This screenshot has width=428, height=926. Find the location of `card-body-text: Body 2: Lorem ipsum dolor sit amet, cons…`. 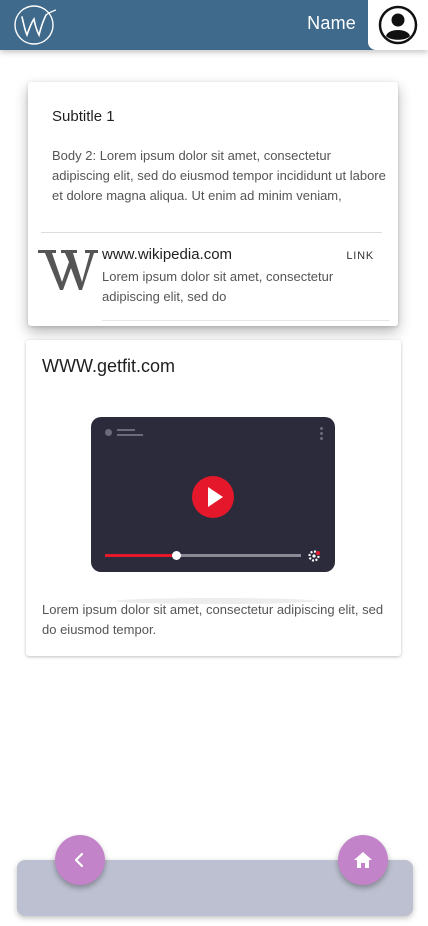

card-body-text: Body 2: Lorem ipsum dolor sit amet, cons… is located at coordinates (219, 175).